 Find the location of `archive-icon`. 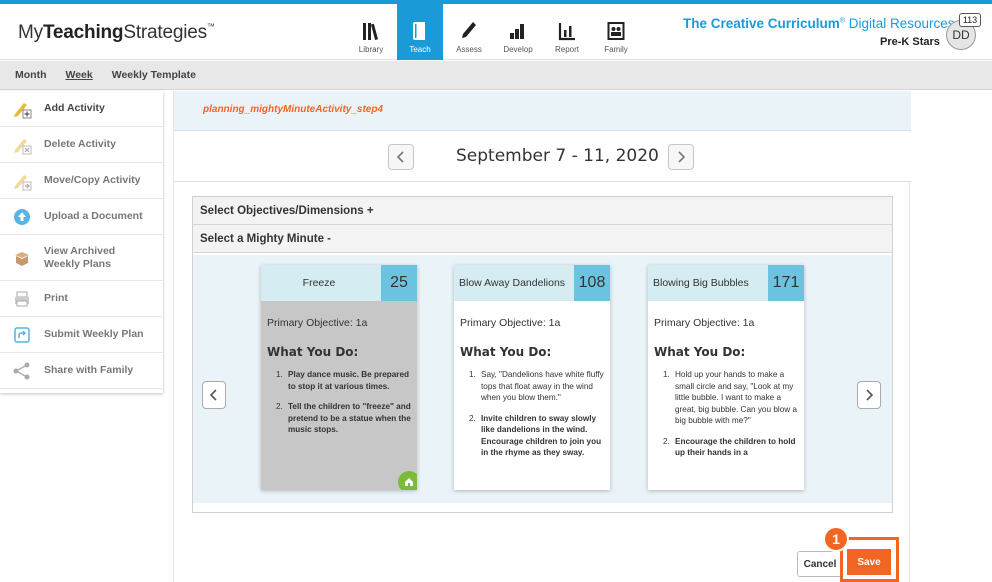

archive-icon is located at coordinates (22, 258).